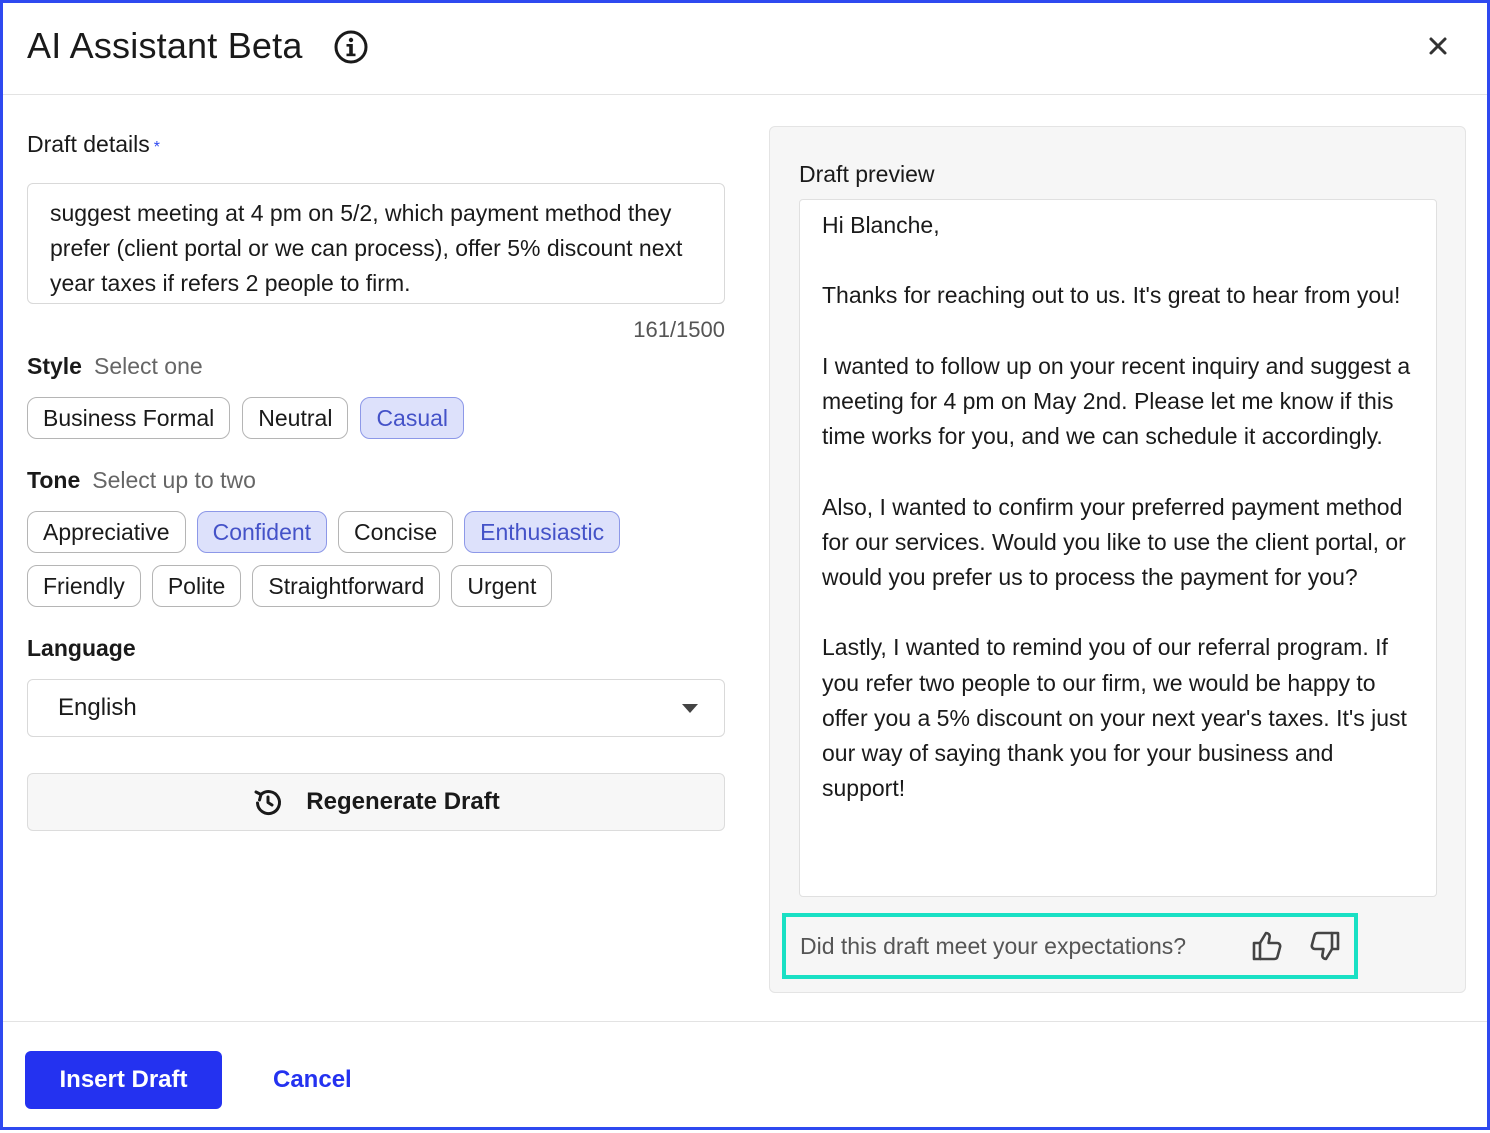 Image resolution: width=1490 pixels, height=1133 pixels. What do you see at coordinates (97, 707) in the screenshot?
I see `language-selected-value: English` at bounding box center [97, 707].